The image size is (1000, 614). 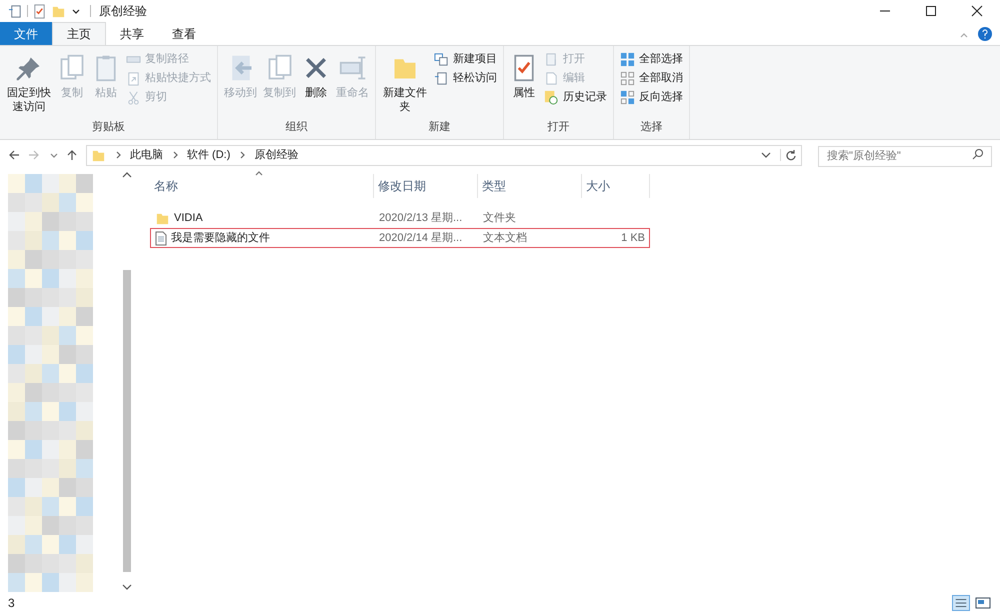 I want to click on ribbon-button: 反向选择, so click(x=651, y=97).